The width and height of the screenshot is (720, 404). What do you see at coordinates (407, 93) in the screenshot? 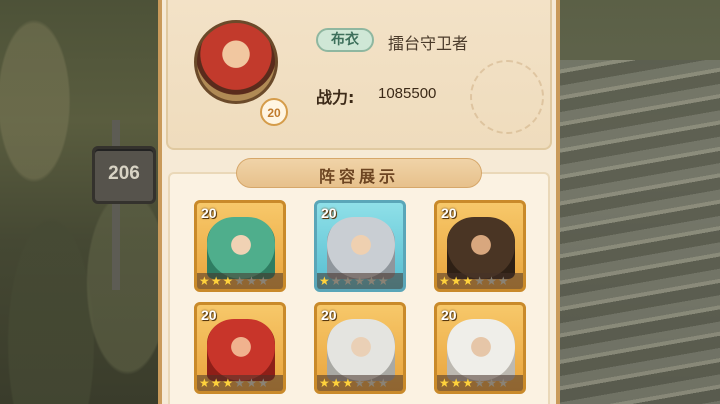
I see `power-value: 1085500` at bounding box center [407, 93].